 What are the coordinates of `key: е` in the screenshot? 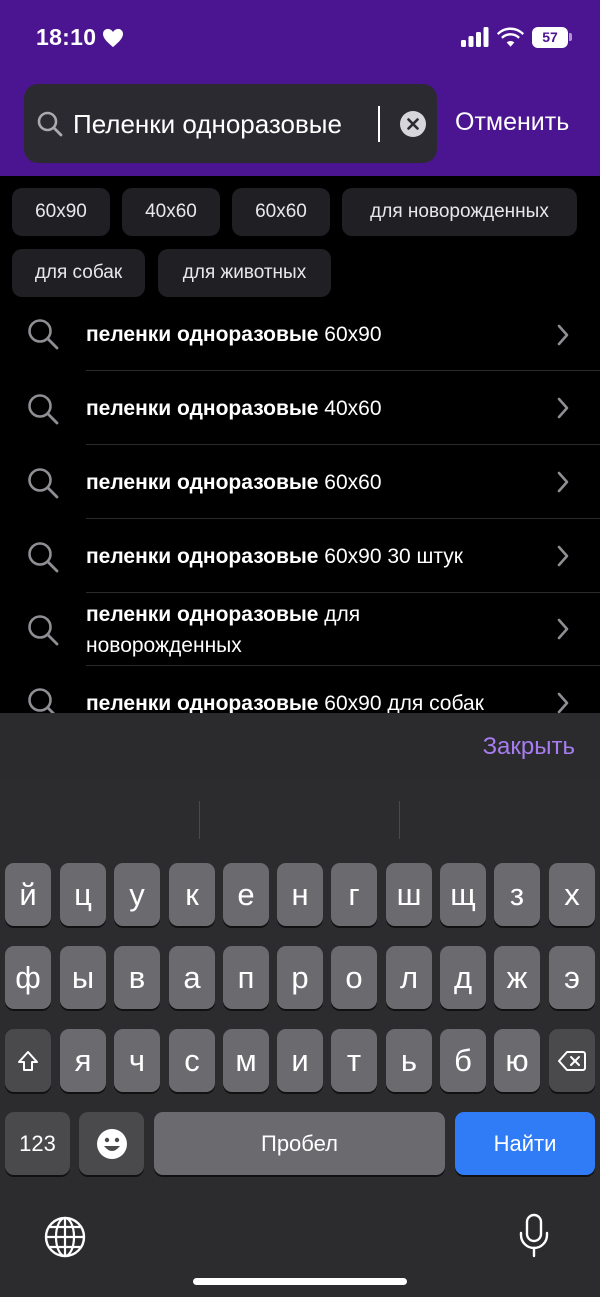 It's located at (246, 894).